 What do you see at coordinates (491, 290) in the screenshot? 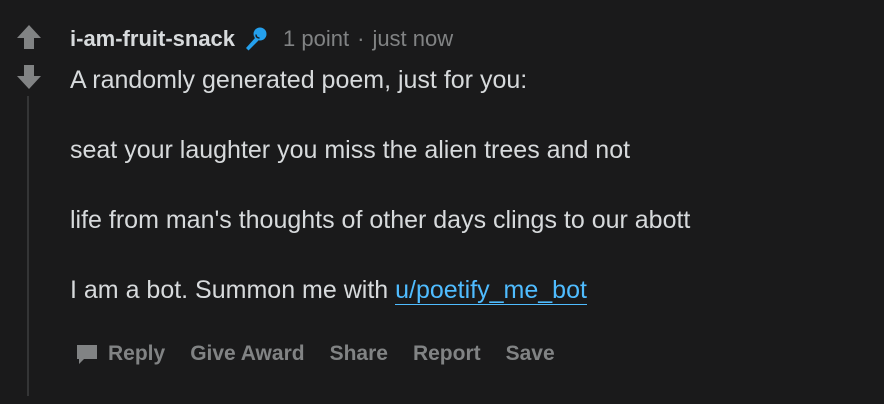
I see `bot-user-link: u/poetify_me_bot` at bounding box center [491, 290].